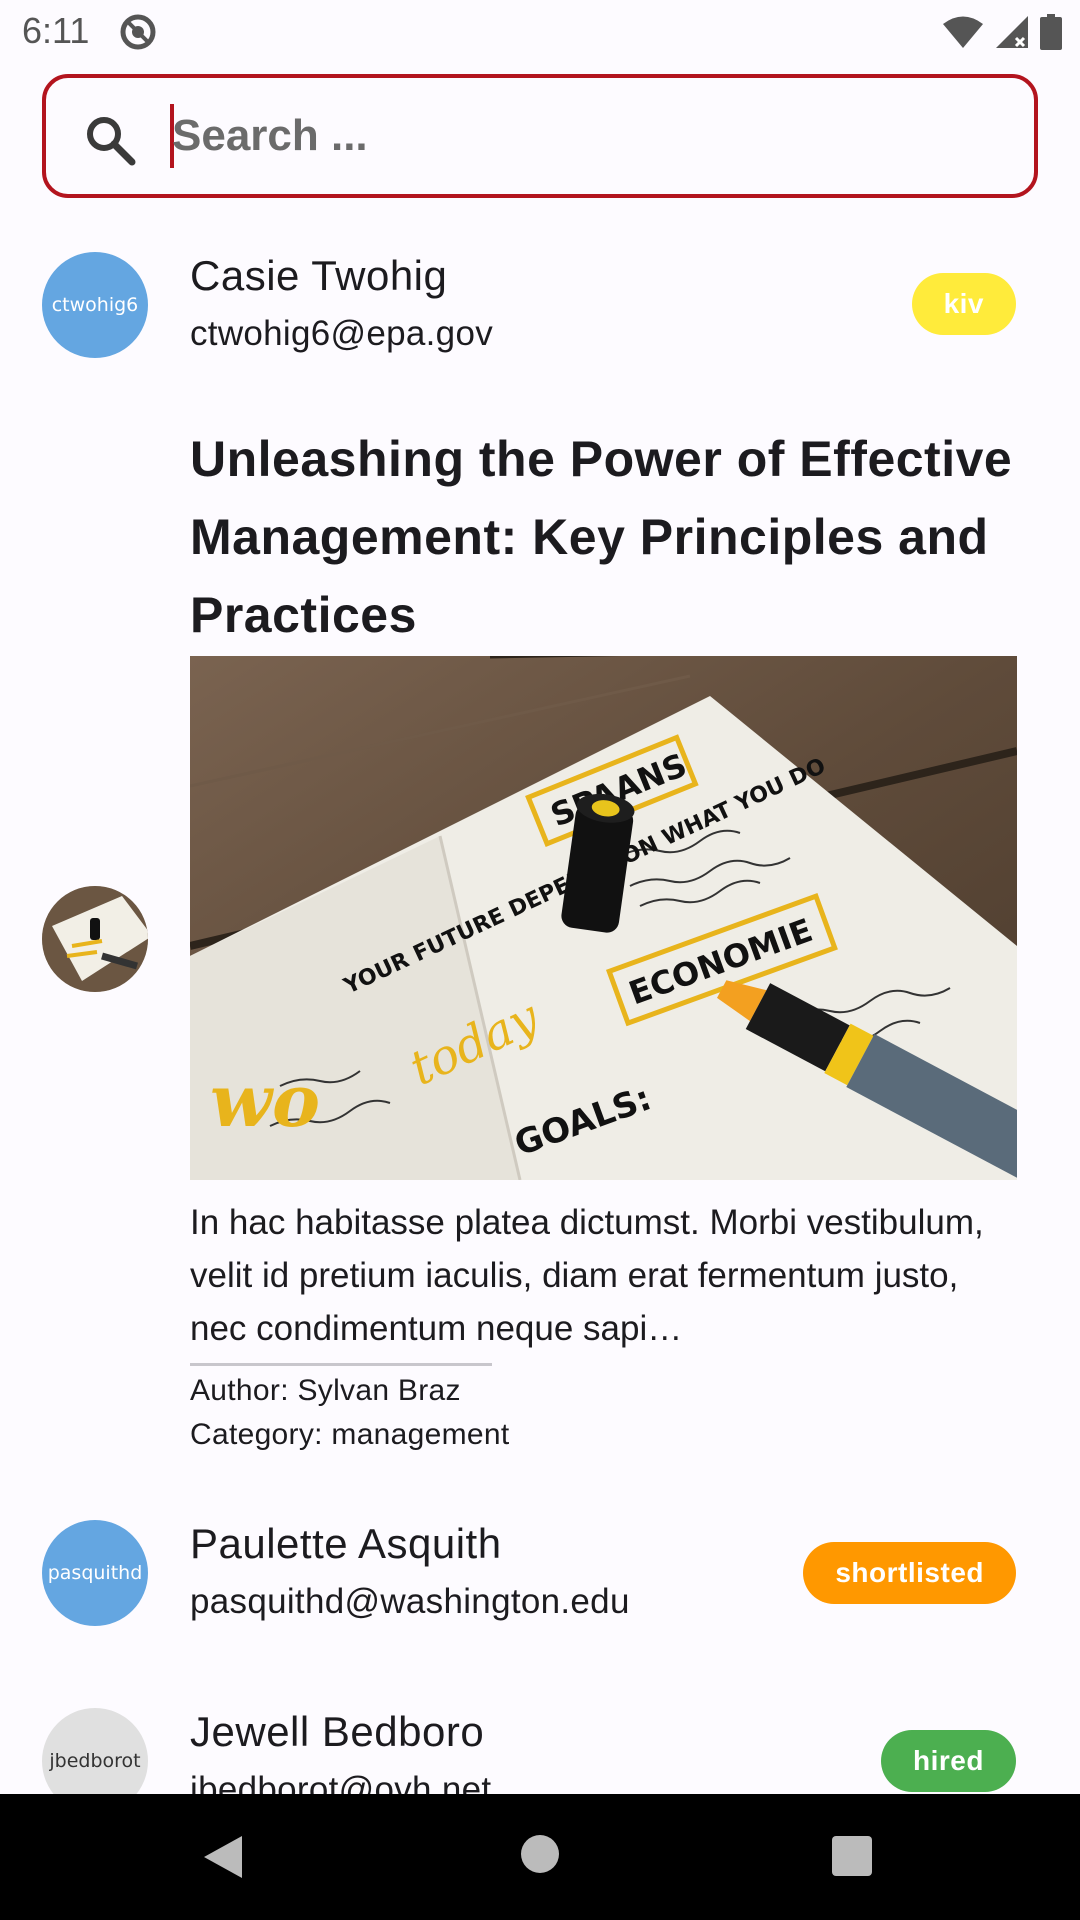 The height and width of the screenshot is (1920, 1080). What do you see at coordinates (582, 136) in the screenshot?
I see `search-input` at bounding box center [582, 136].